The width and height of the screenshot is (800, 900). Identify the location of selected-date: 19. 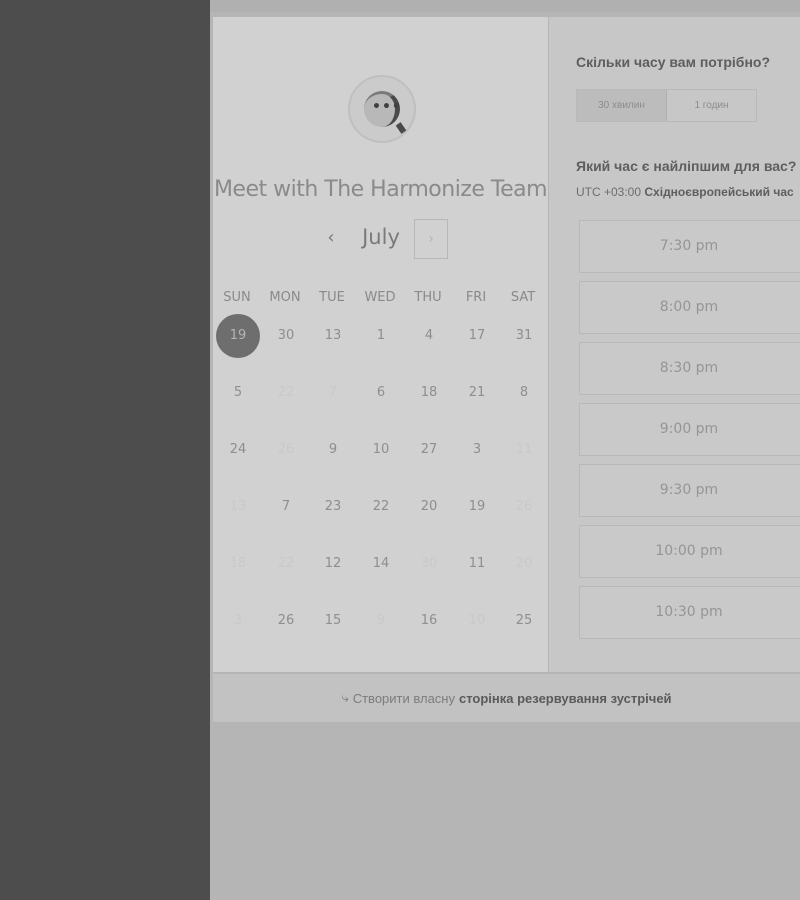
(238, 336).